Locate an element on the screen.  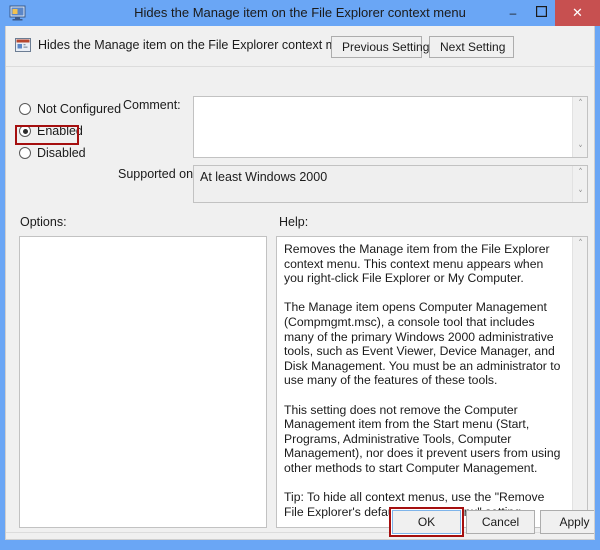
maximize-icon is located at coordinates (541, 12).